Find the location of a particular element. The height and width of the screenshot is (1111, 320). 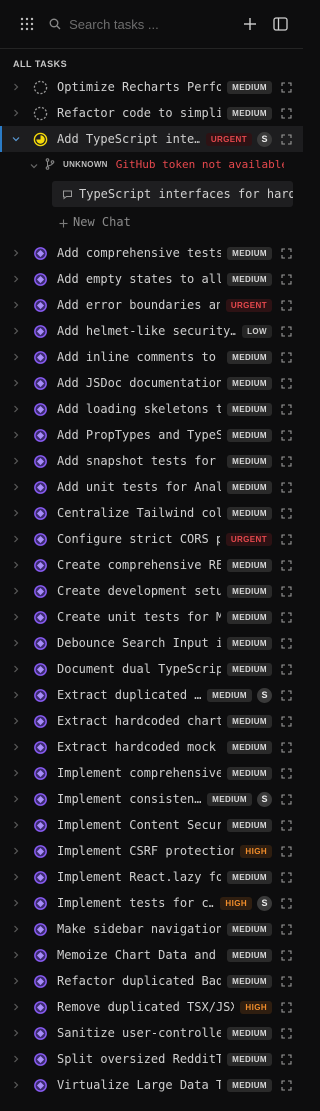

in-progress-status-icon is located at coordinates (40, 139).